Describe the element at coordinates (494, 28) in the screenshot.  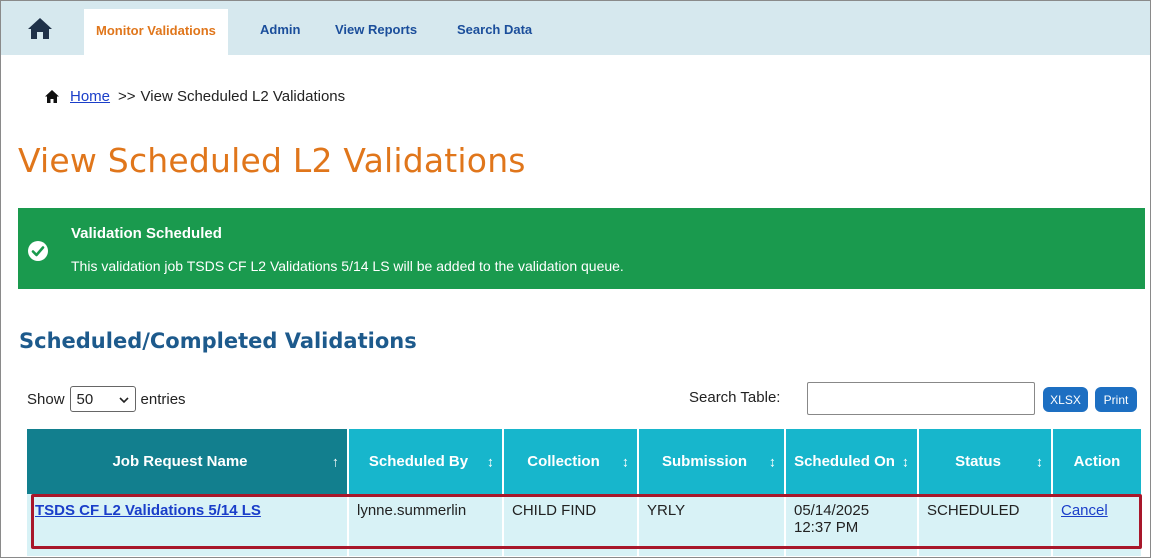
I see `nav-tab-search-data: Search Data` at that location.